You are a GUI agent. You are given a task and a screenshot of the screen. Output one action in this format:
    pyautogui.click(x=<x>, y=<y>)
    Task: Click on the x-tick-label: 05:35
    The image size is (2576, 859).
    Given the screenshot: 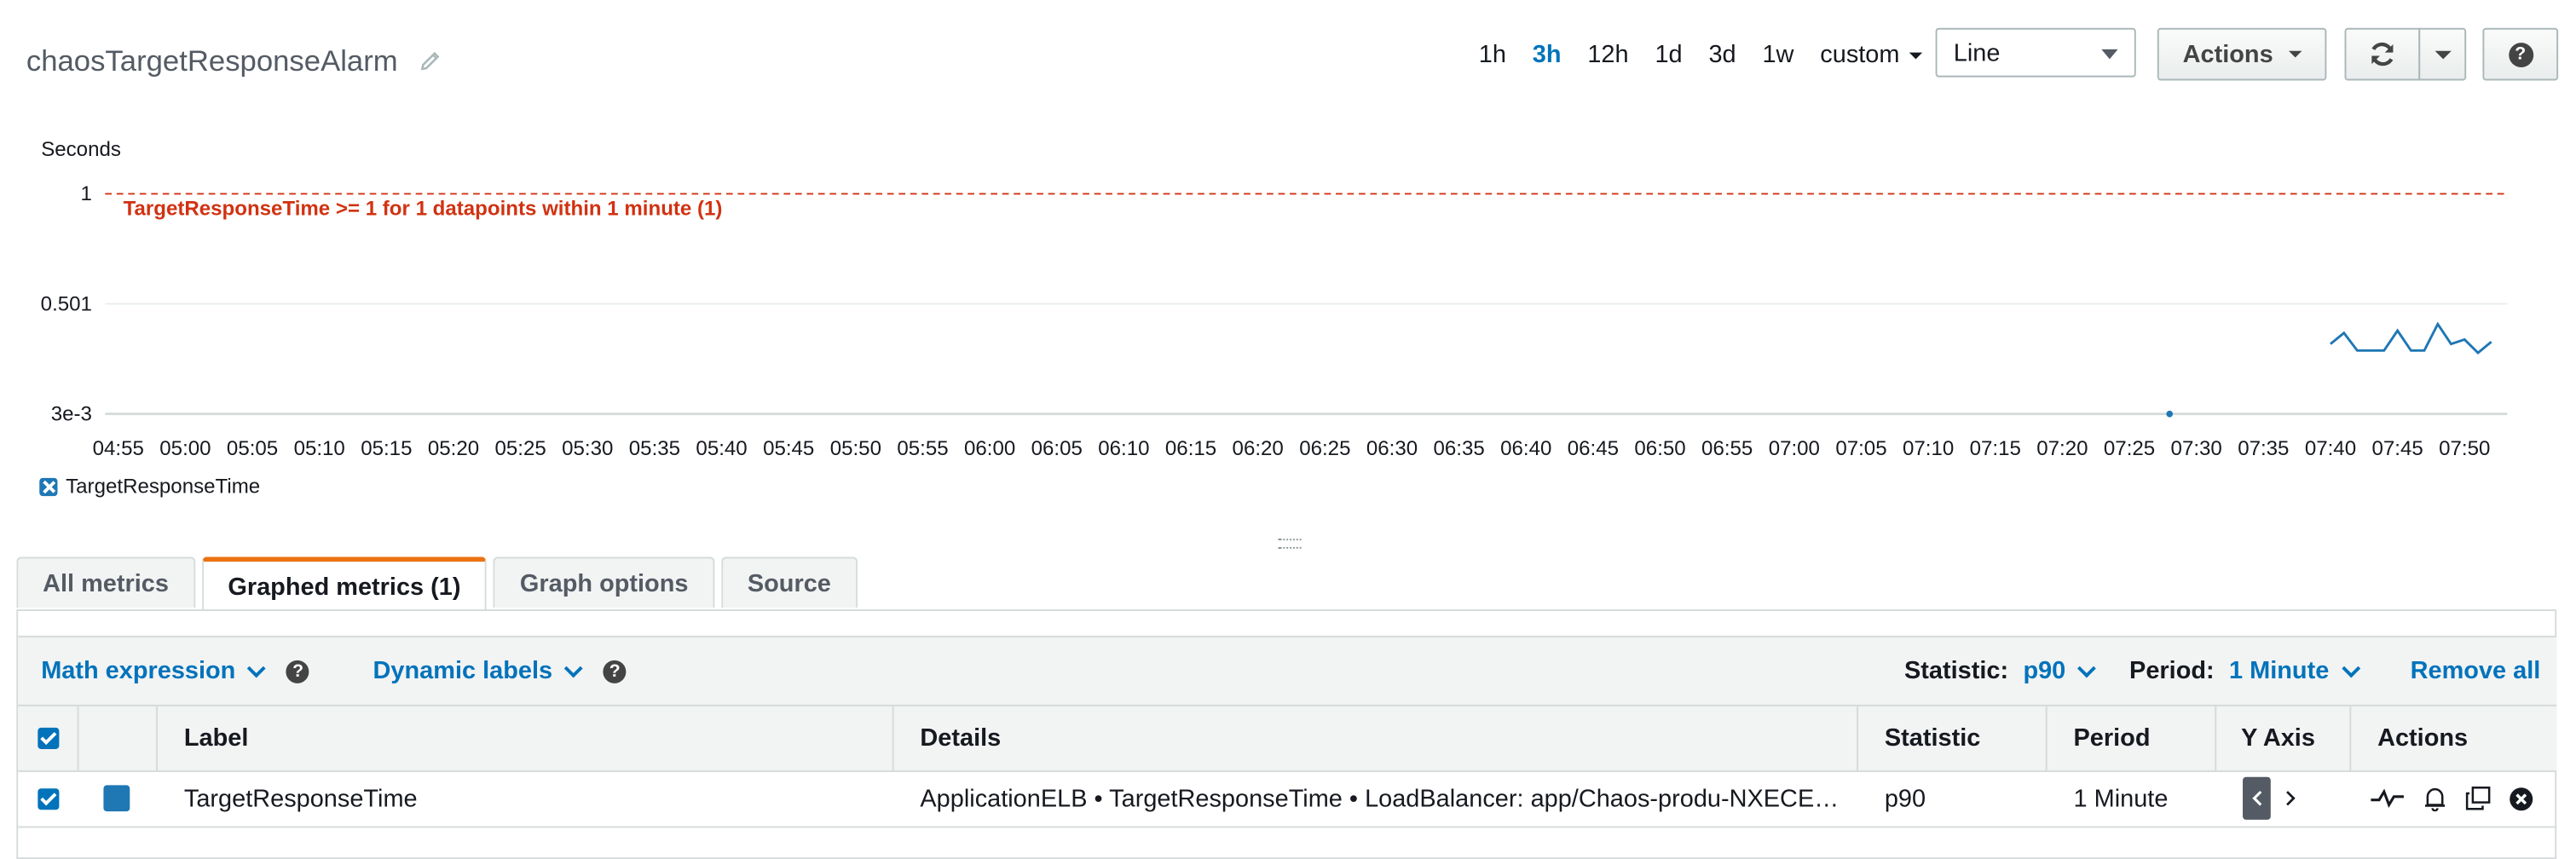 What is the action you would take?
    pyautogui.click(x=654, y=448)
    